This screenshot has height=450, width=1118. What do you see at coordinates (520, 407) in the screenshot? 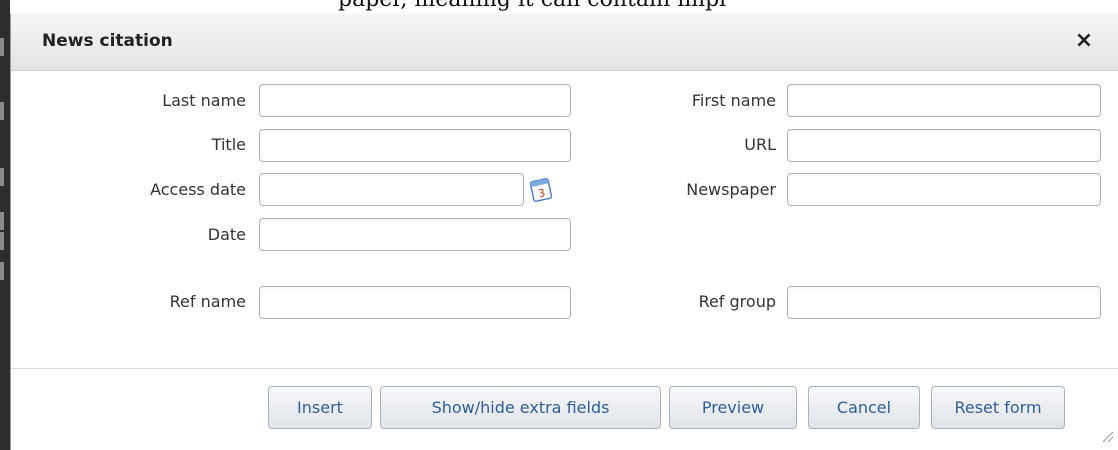
I see `show-hide-extra-fields-button: Show/hide extra fields` at bounding box center [520, 407].